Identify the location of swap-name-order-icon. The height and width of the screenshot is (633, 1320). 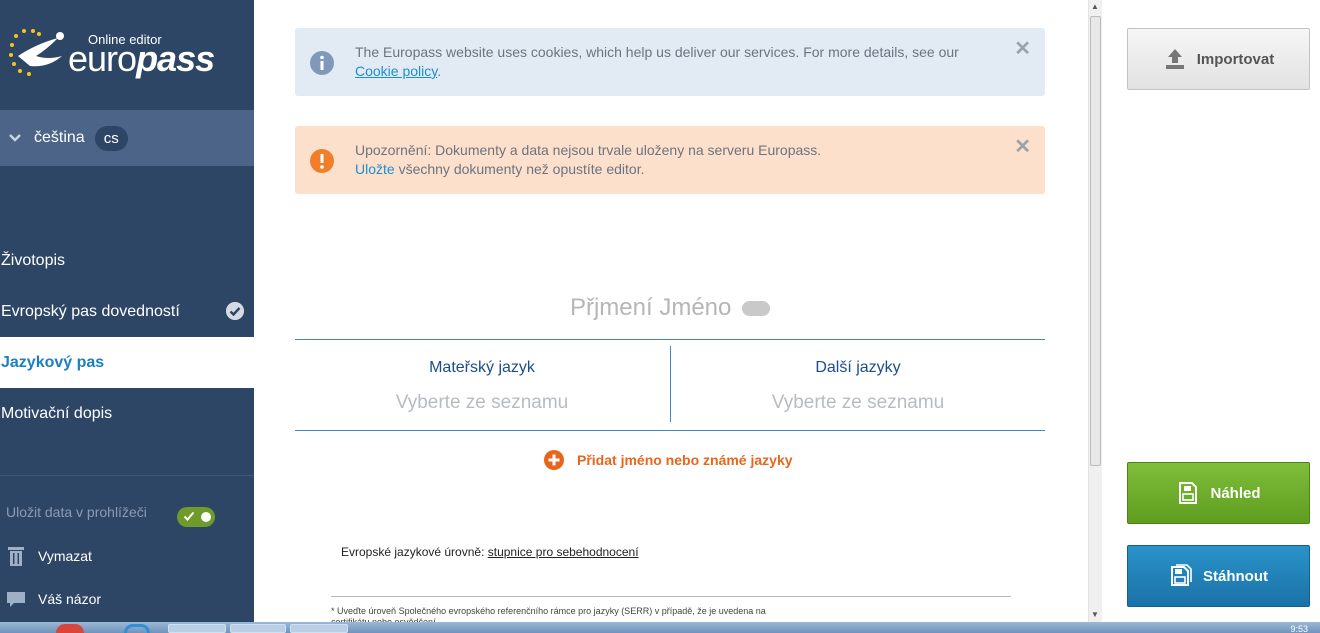
(756, 309).